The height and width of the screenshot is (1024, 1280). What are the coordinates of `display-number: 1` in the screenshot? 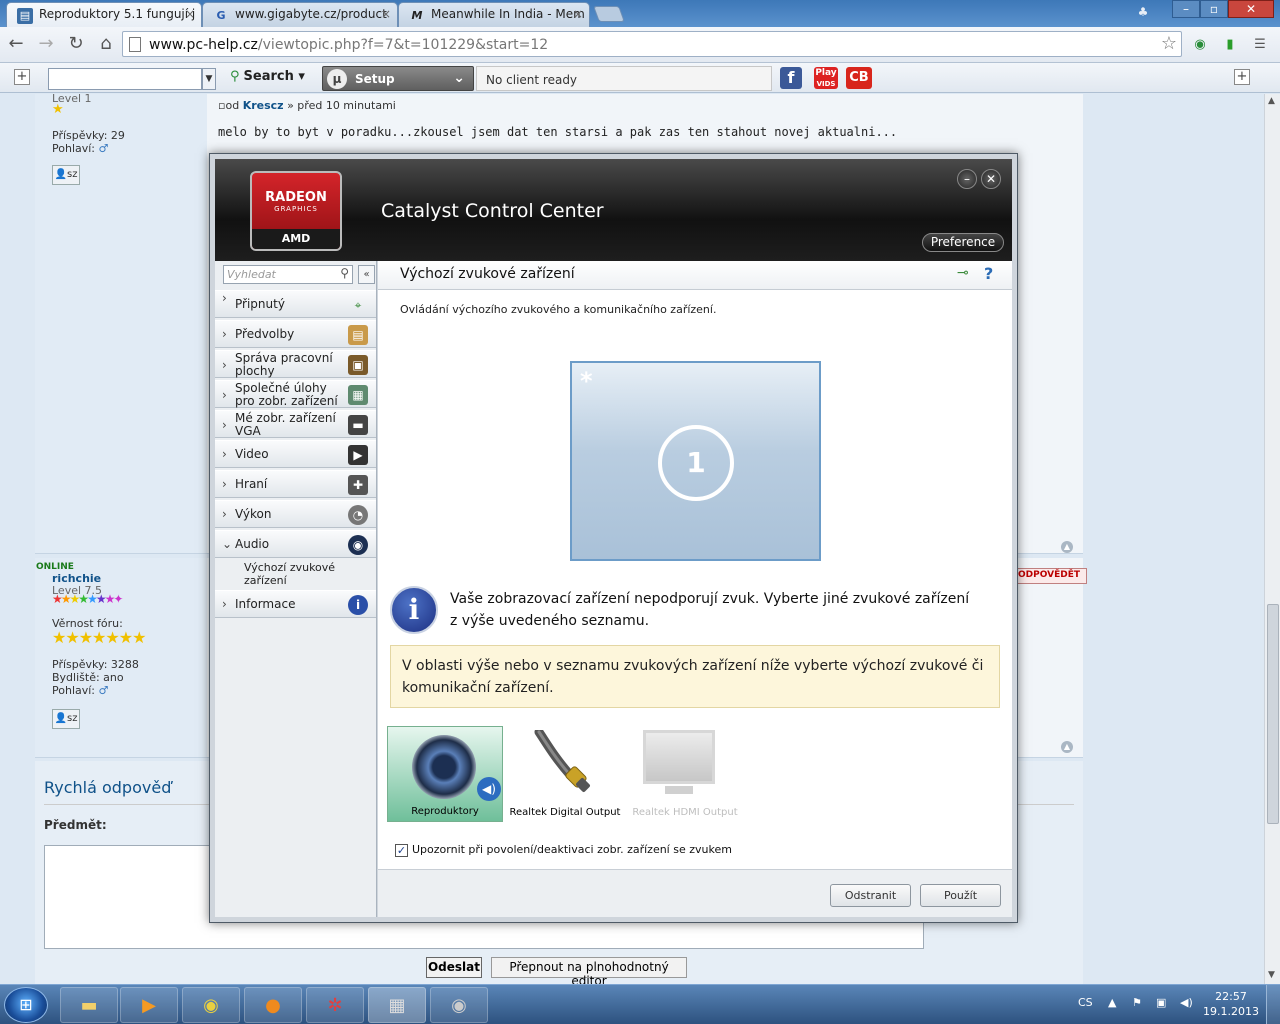 It's located at (696, 463).